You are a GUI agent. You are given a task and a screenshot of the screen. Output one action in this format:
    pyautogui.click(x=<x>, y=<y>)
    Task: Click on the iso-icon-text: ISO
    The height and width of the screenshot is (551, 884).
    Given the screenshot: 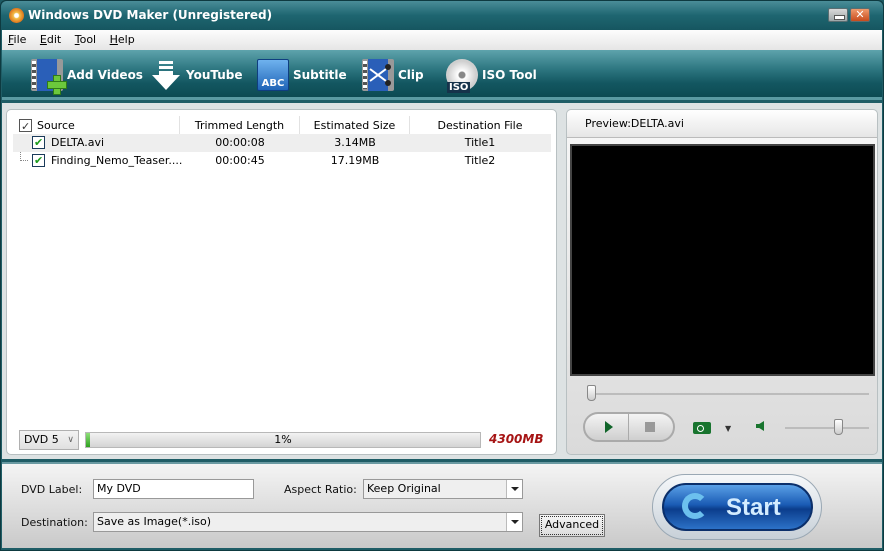 What is the action you would take?
    pyautogui.click(x=459, y=87)
    